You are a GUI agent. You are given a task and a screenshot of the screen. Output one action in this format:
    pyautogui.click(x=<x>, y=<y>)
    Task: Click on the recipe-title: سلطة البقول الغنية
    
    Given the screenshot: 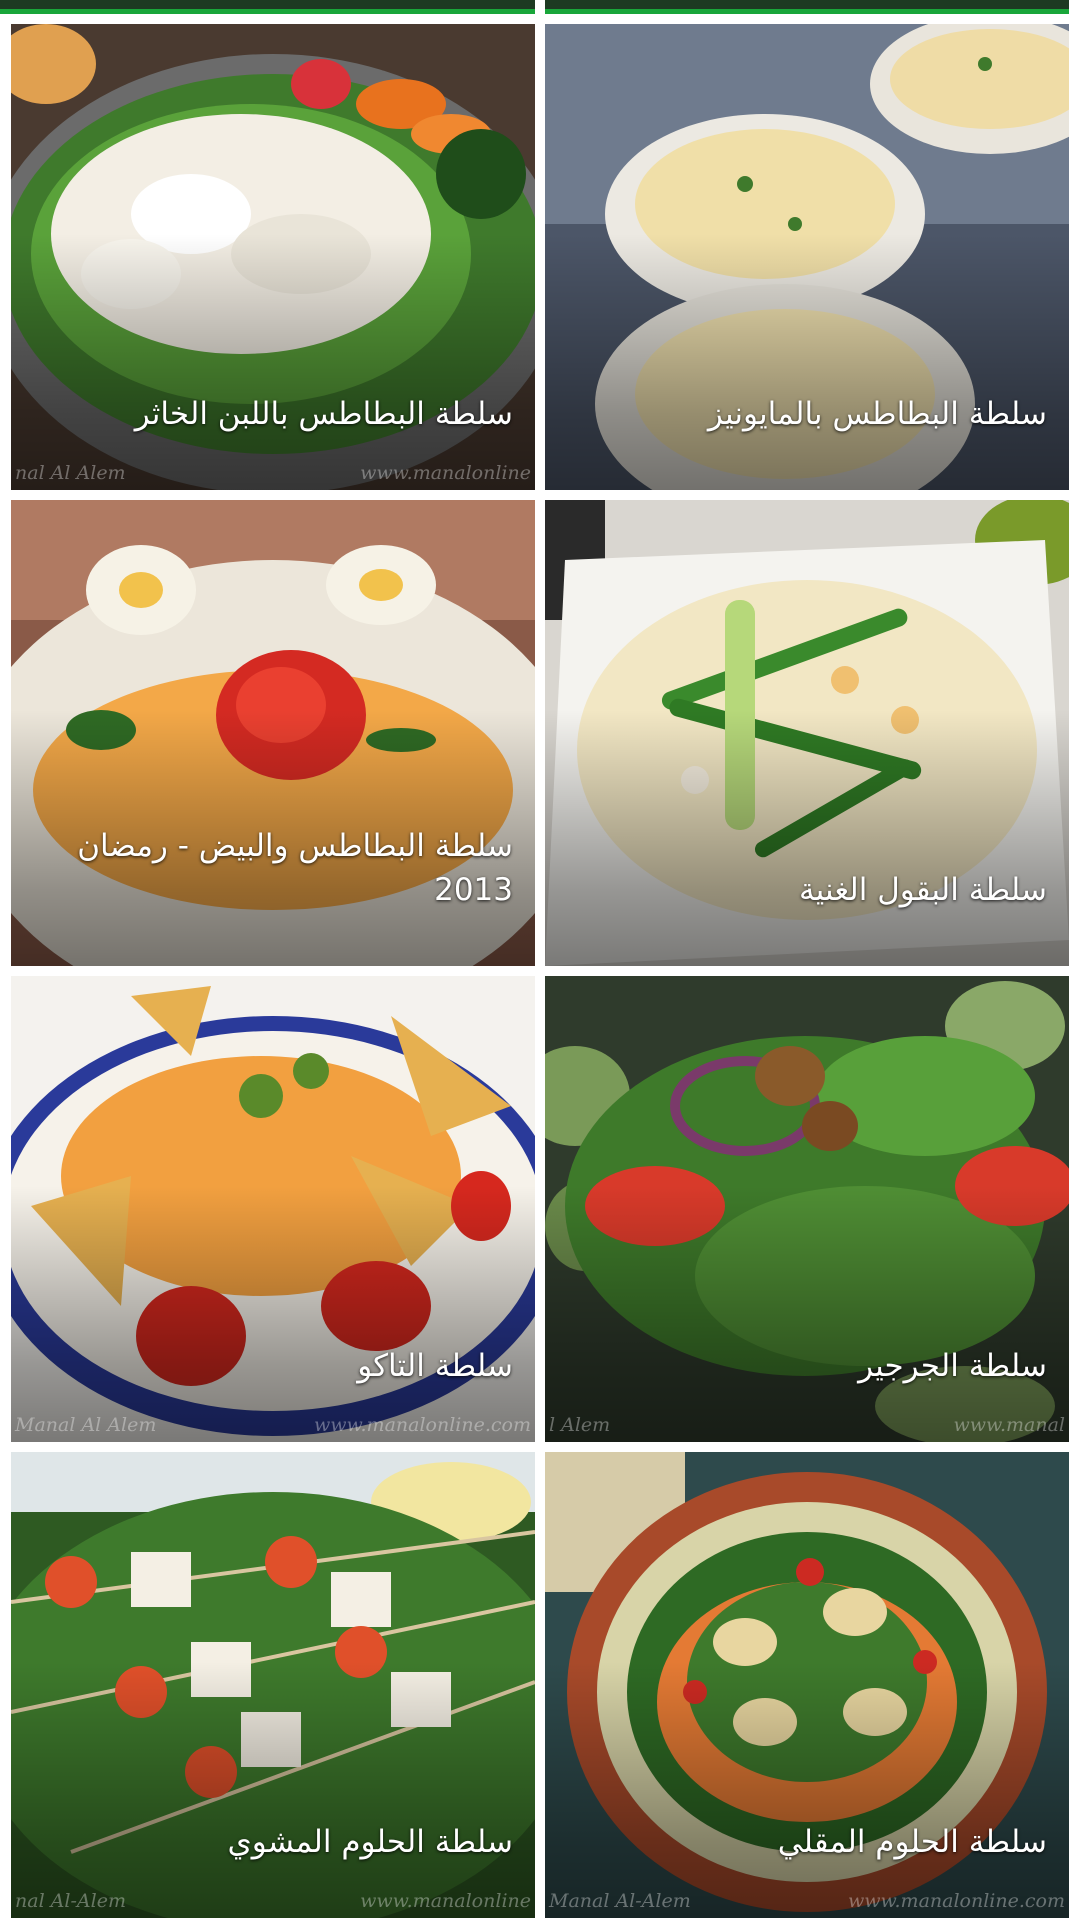 What is the action you would take?
    pyautogui.click(x=923, y=890)
    